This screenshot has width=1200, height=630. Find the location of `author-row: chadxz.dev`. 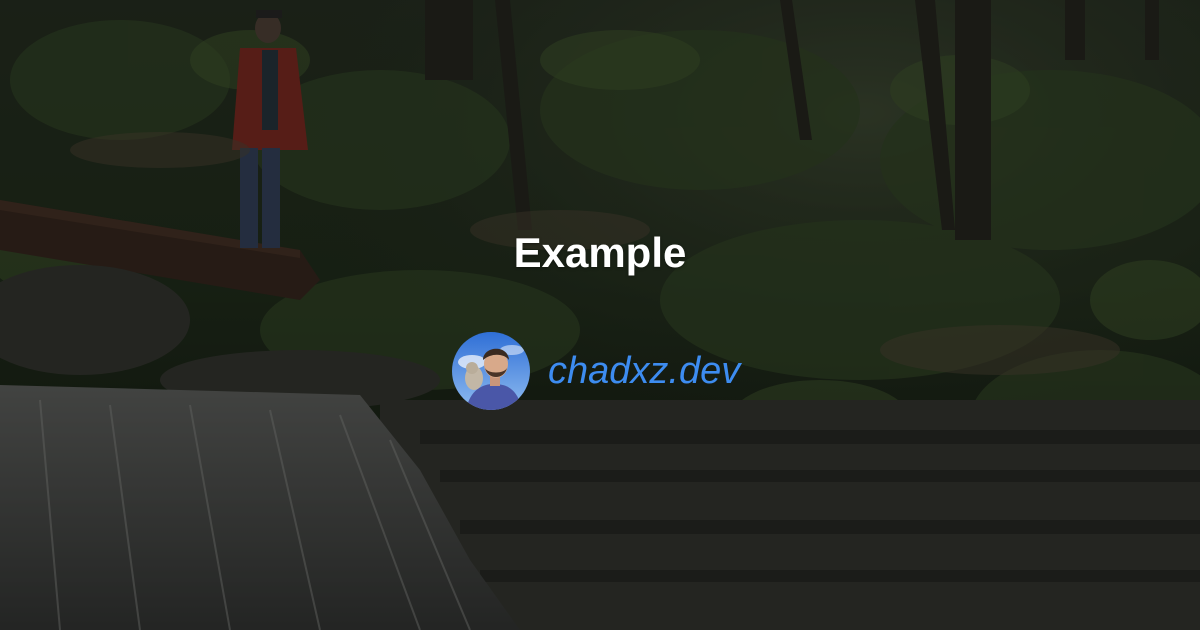

author-row: chadxz.dev is located at coordinates (596, 371).